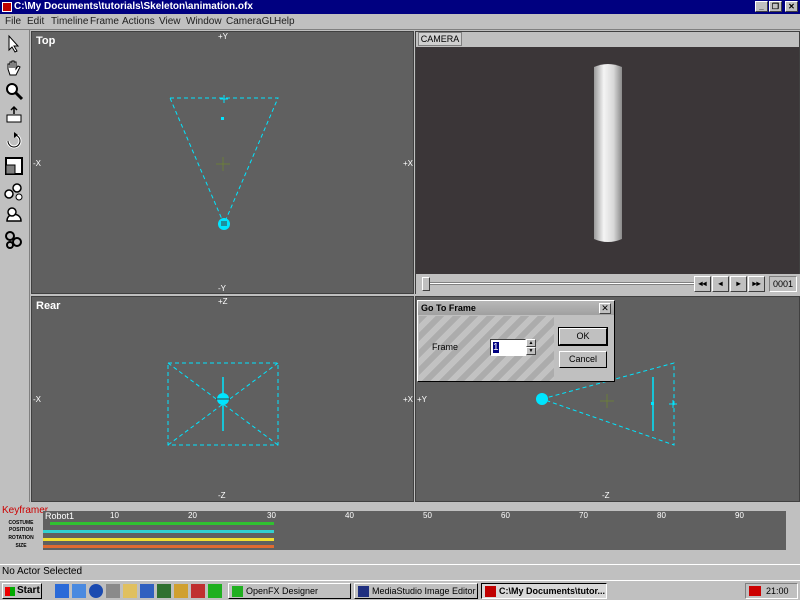  Describe the element at coordinates (204, 21) in the screenshot. I see `menu-window: Window` at that location.